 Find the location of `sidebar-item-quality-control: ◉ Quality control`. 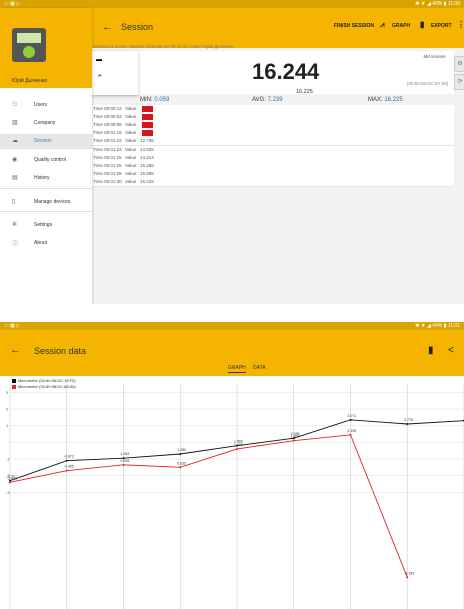

sidebar-item-quality-control: ◉ Quality control is located at coordinates (46, 160).